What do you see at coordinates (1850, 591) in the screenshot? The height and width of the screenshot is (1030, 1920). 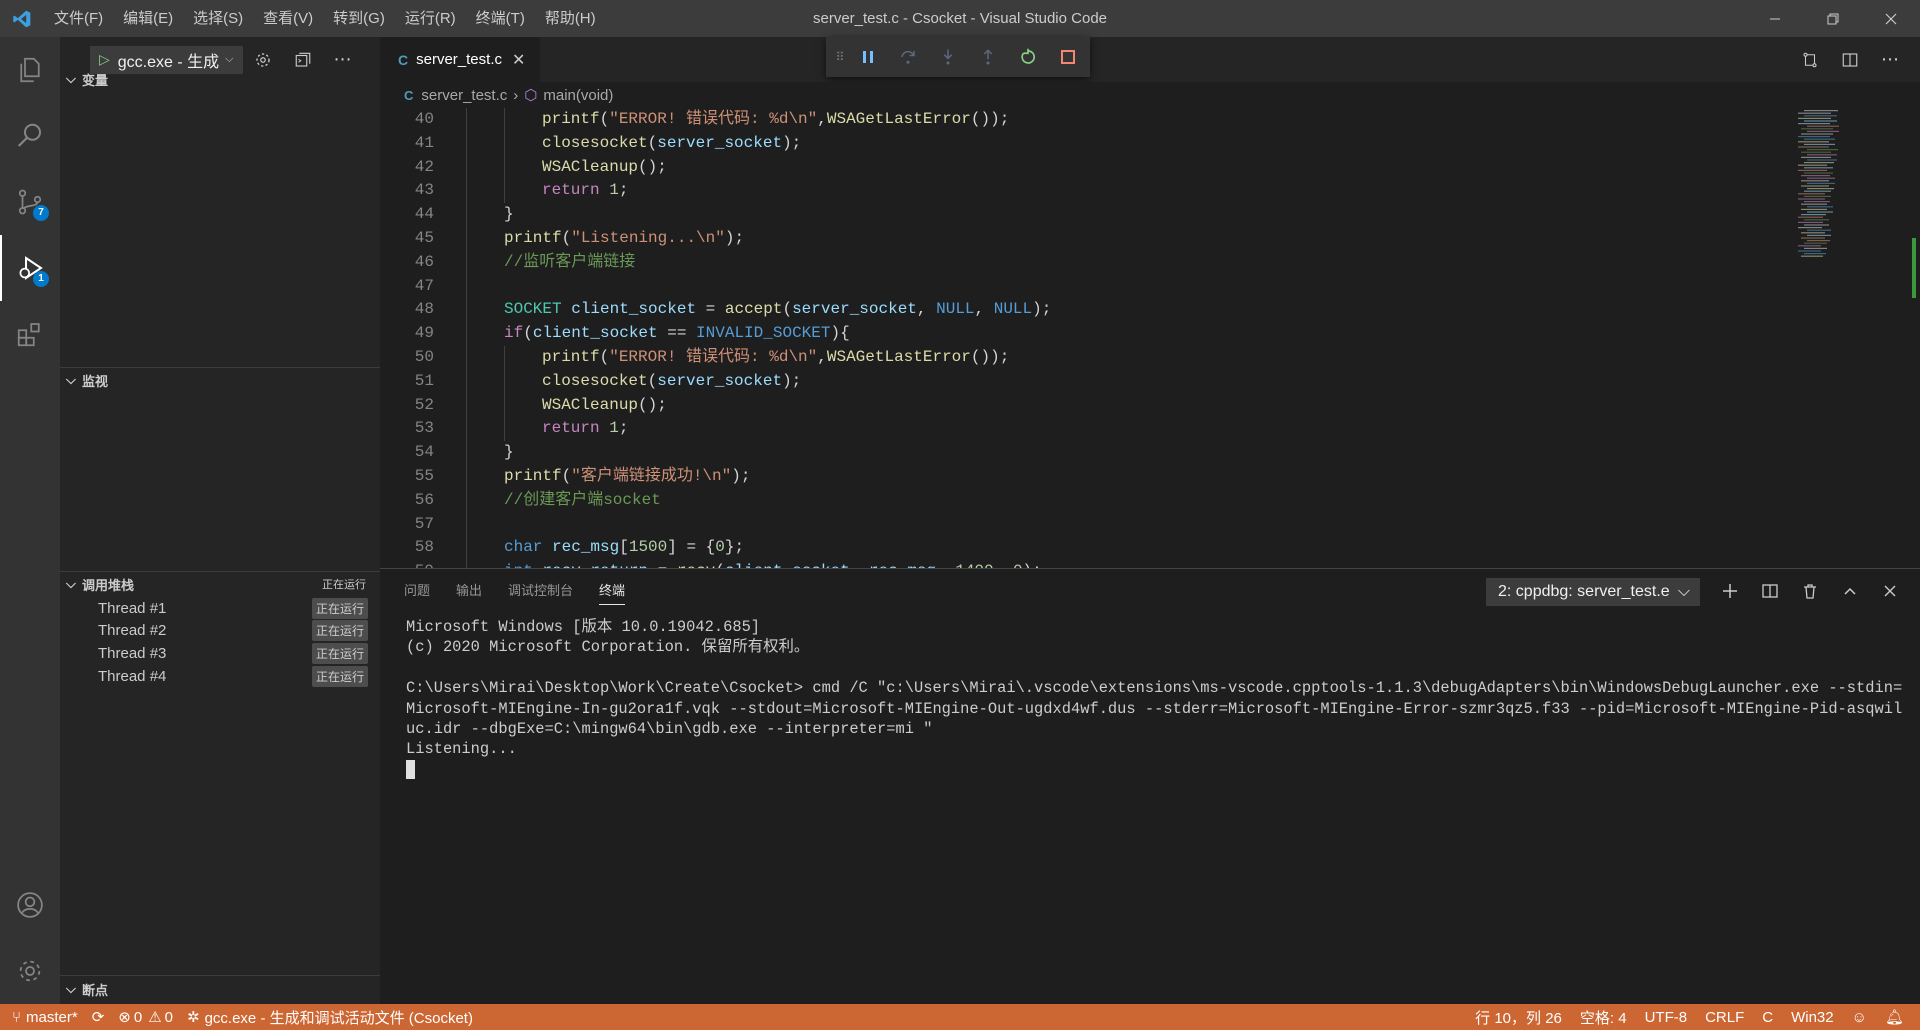 I see `maximize-panel-chevron-up-icon` at bounding box center [1850, 591].